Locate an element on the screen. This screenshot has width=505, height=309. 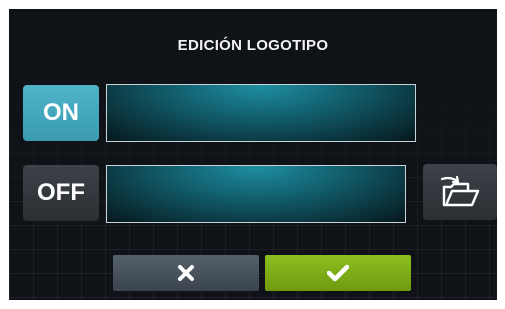
logo-off-field is located at coordinates (256, 194).